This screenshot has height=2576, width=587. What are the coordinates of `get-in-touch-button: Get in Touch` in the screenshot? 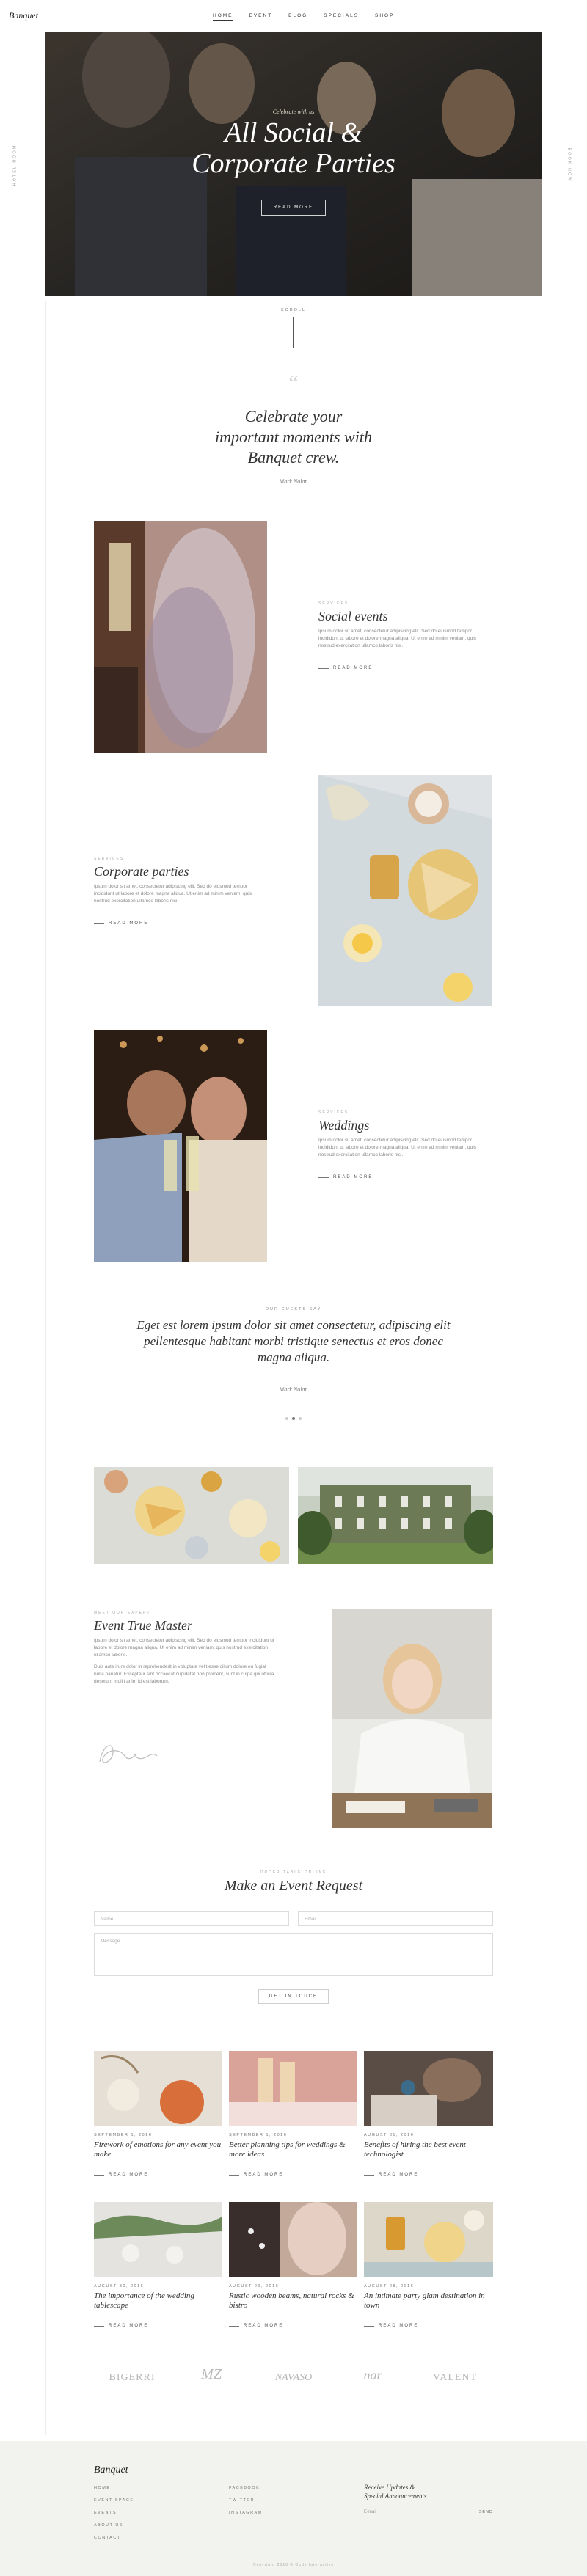 It's located at (293, 1997).